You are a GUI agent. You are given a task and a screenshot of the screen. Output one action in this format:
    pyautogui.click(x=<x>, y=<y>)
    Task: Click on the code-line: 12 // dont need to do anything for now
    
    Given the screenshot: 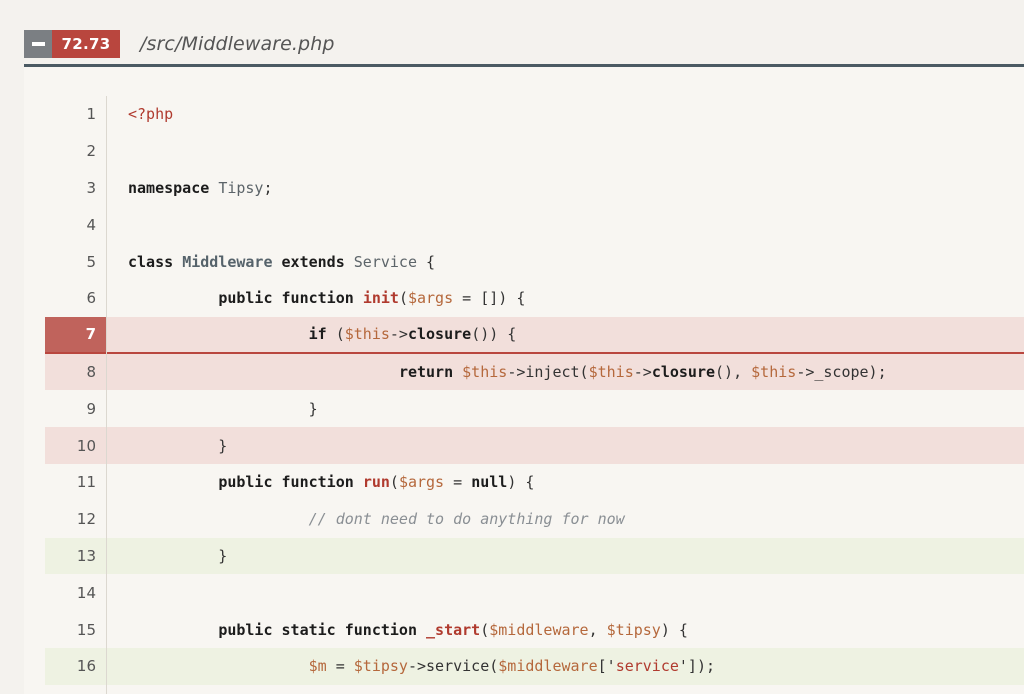 What is the action you would take?
    pyautogui.click(x=534, y=519)
    